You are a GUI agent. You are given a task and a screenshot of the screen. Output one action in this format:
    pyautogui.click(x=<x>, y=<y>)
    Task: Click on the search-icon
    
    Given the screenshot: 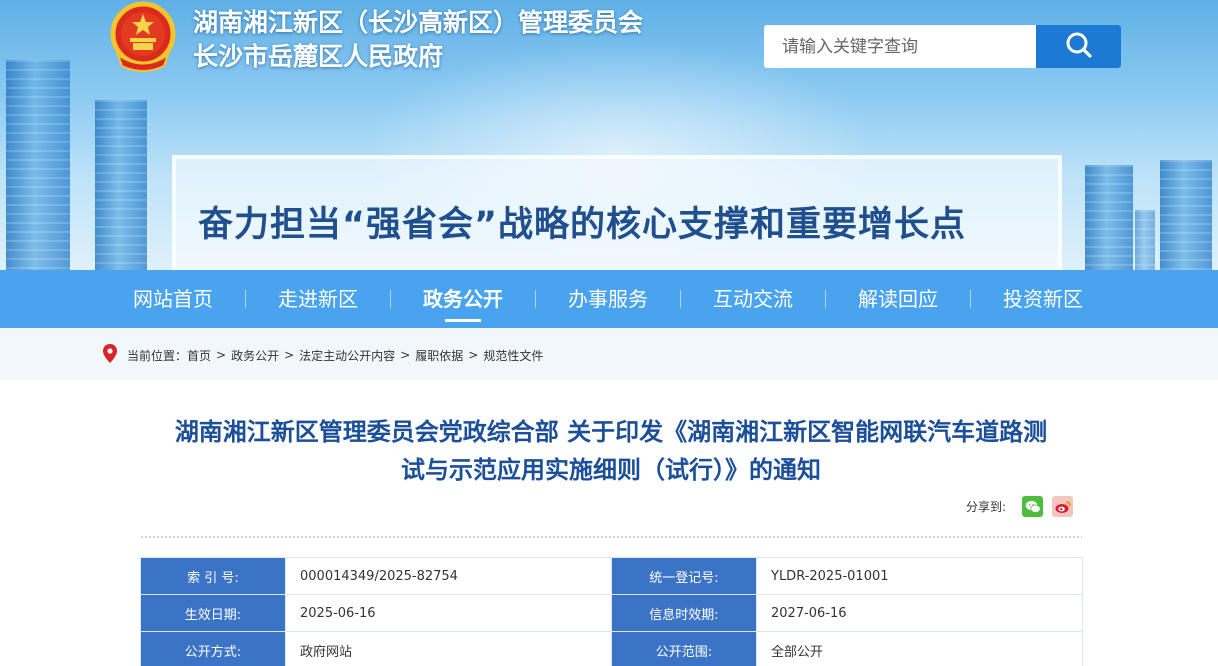 What is the action you would take?
    pyautogui.click(x=1079, y=47)
    